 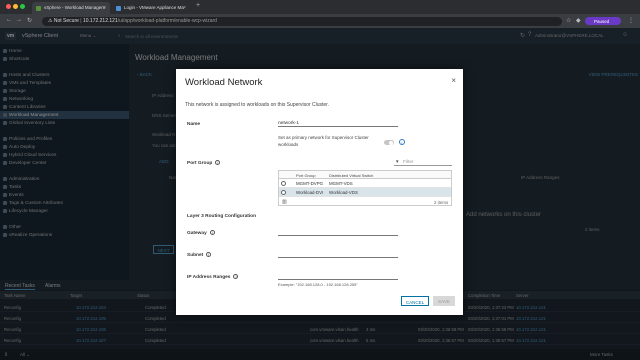 I want to click on profile-paused-badge: Paused, so click(x=603, y=21).